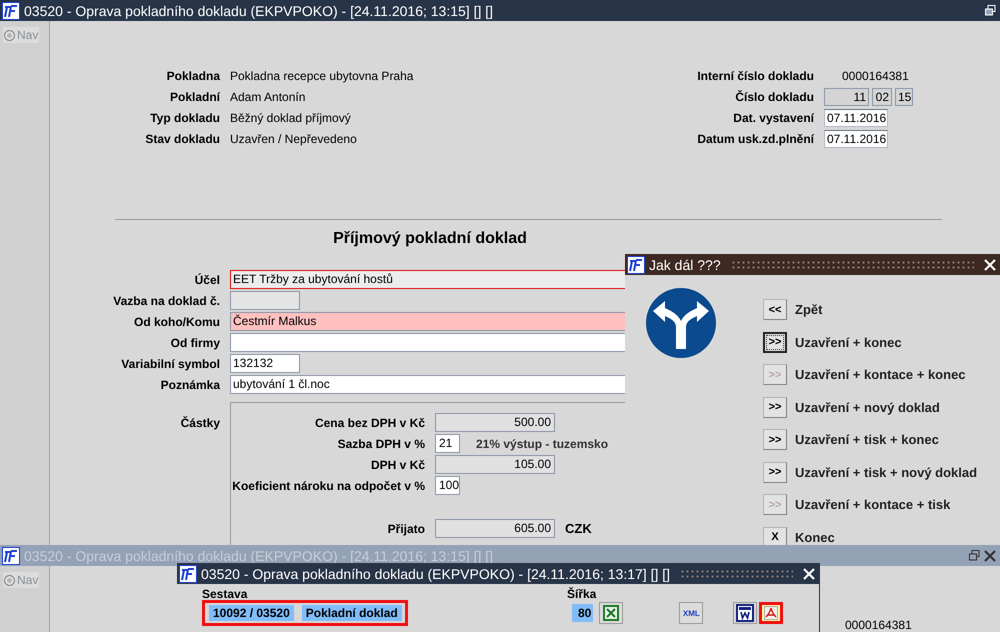 This screenshot has width=1000, height=632. Describe the element at coordinates (872, 504) in the screenshot. I see `action-label: Uzavření + kontace + tisk` at that location.